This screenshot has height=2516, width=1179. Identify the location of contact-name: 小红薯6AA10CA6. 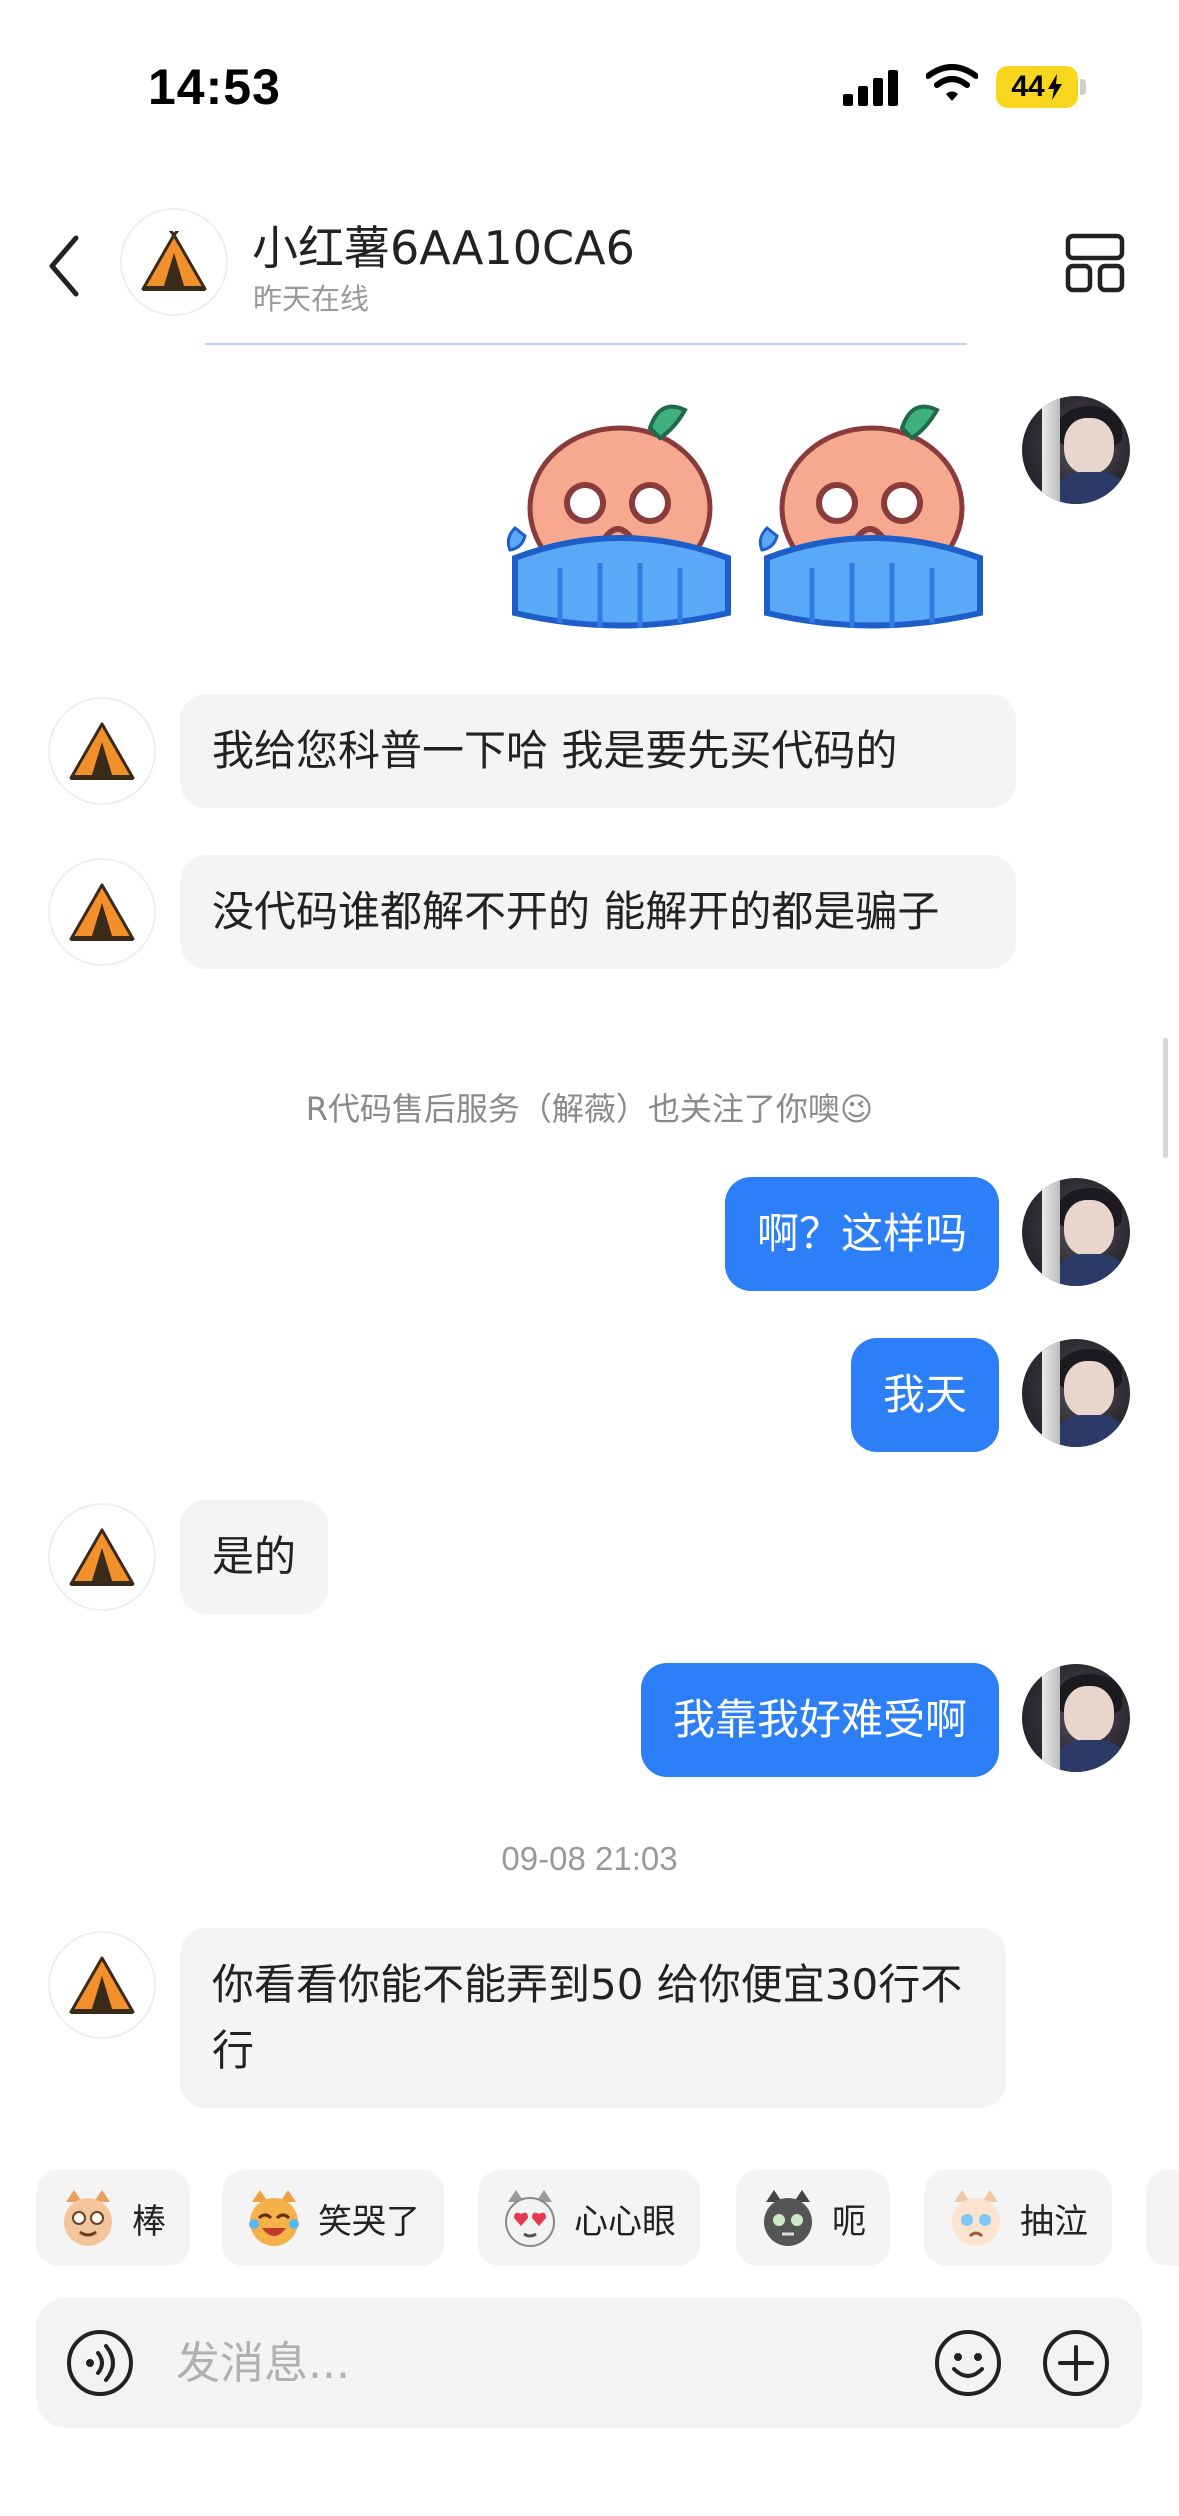
(443, 245).